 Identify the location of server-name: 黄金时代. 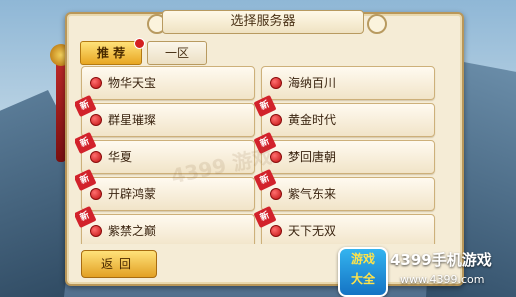
(312, 120).